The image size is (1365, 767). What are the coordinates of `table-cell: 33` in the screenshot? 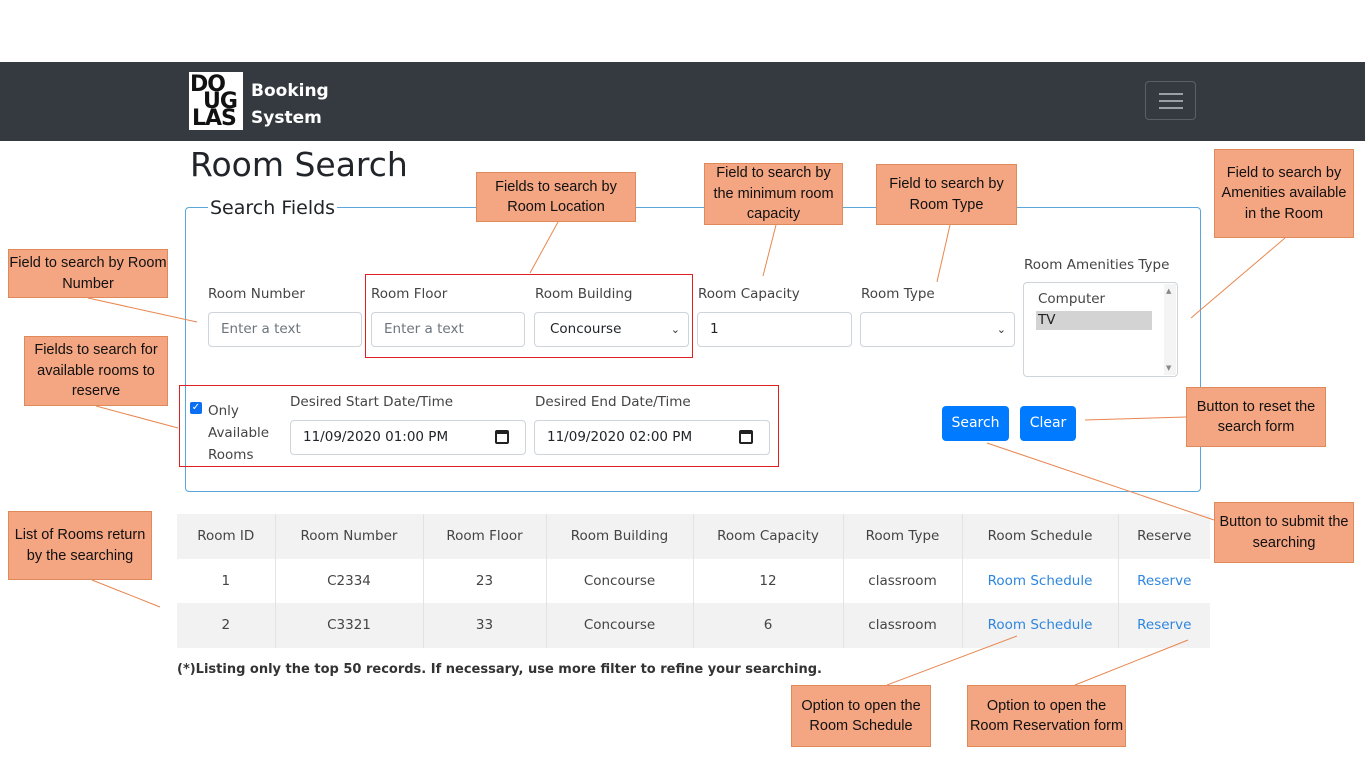 It's located at (485, 625).